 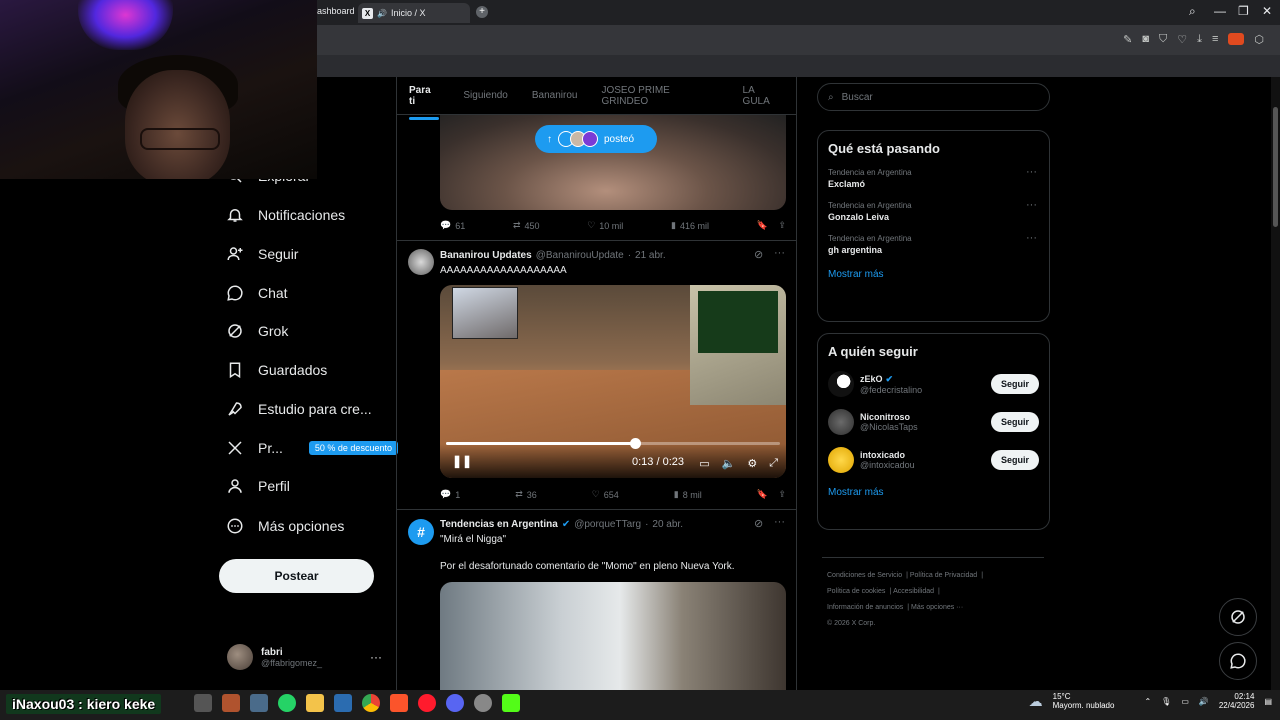 I want to click on trend-item: Tendencia en Argentina Exclamó ···, so click(x=933, y=178).